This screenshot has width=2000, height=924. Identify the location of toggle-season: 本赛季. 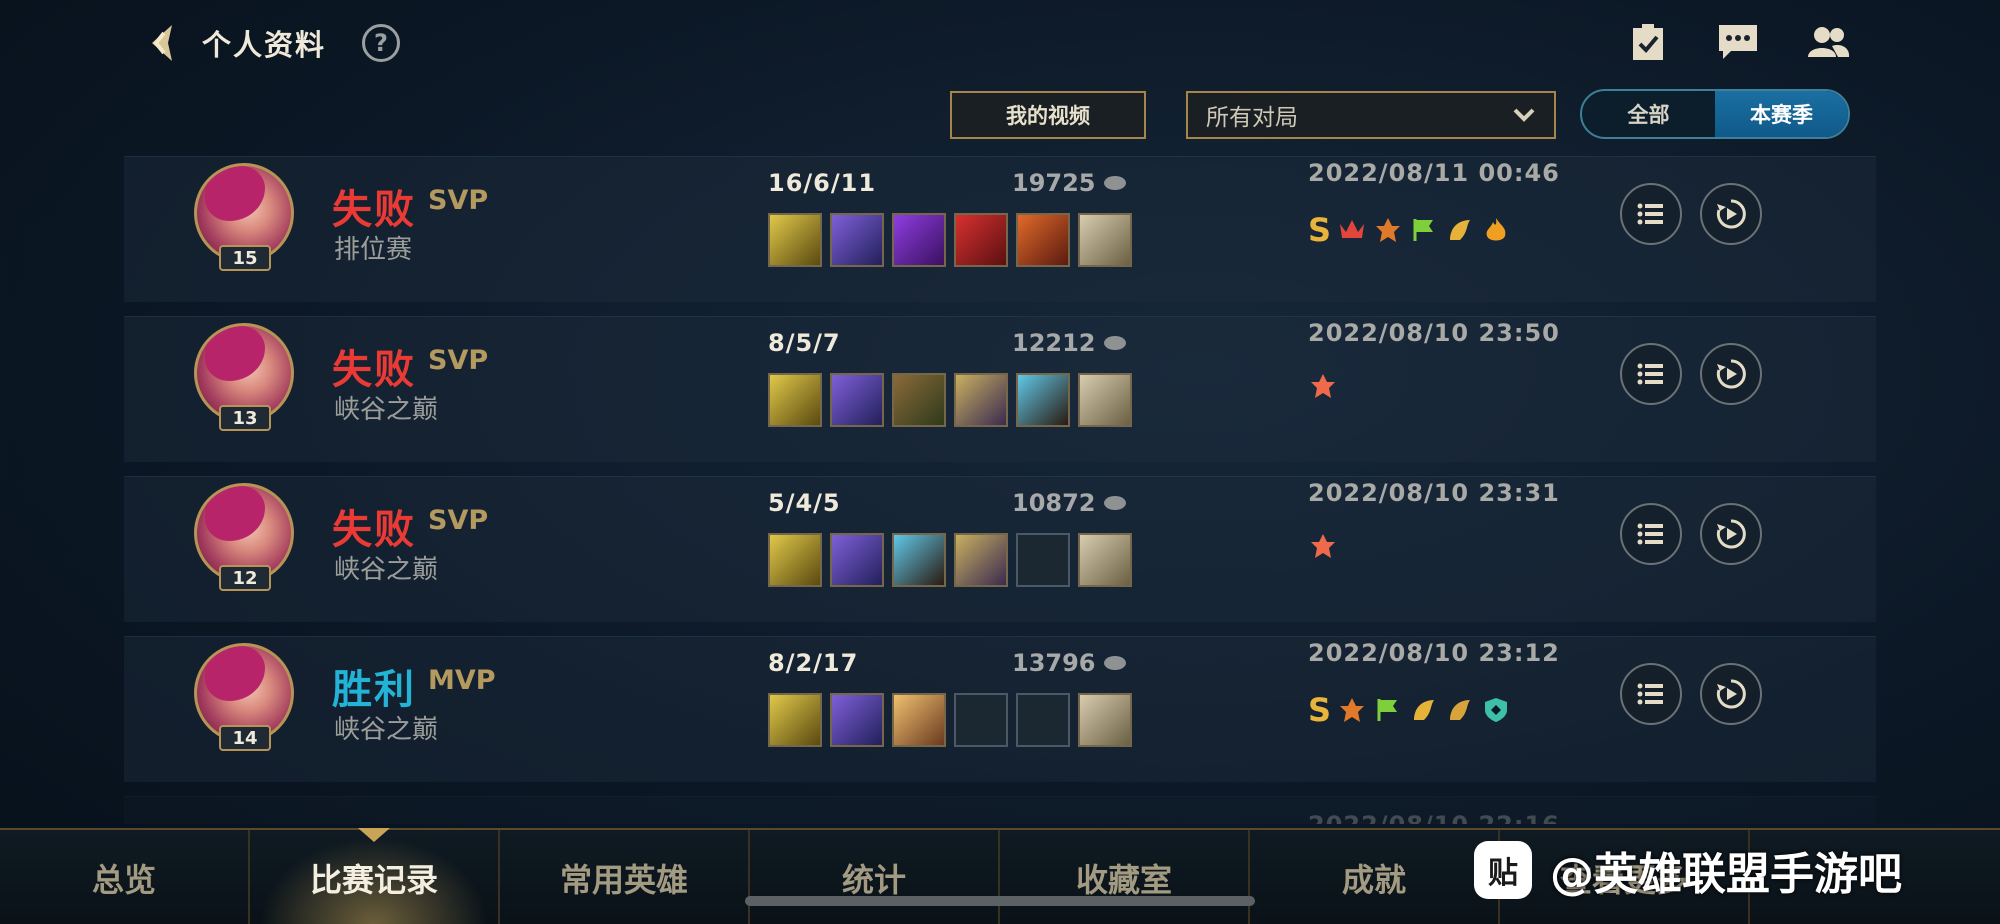
(1781, 114).